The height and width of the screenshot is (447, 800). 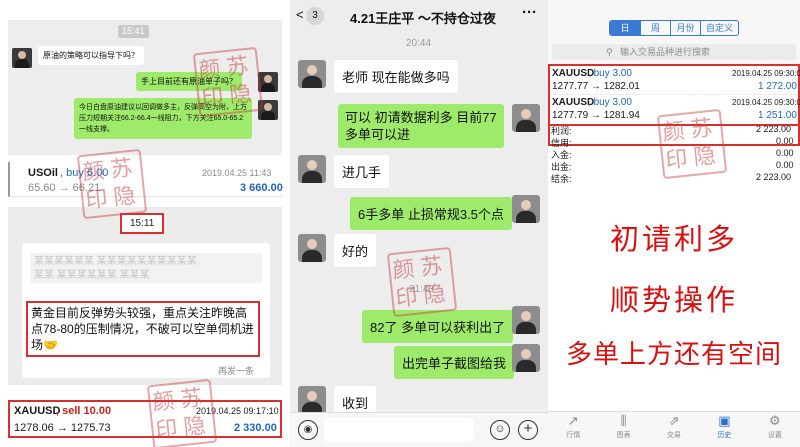 What do you see at coordinates (419, 43) in the screenshot?
I see `chat-timestamp: 20:44` at bounding box center [419, 43].